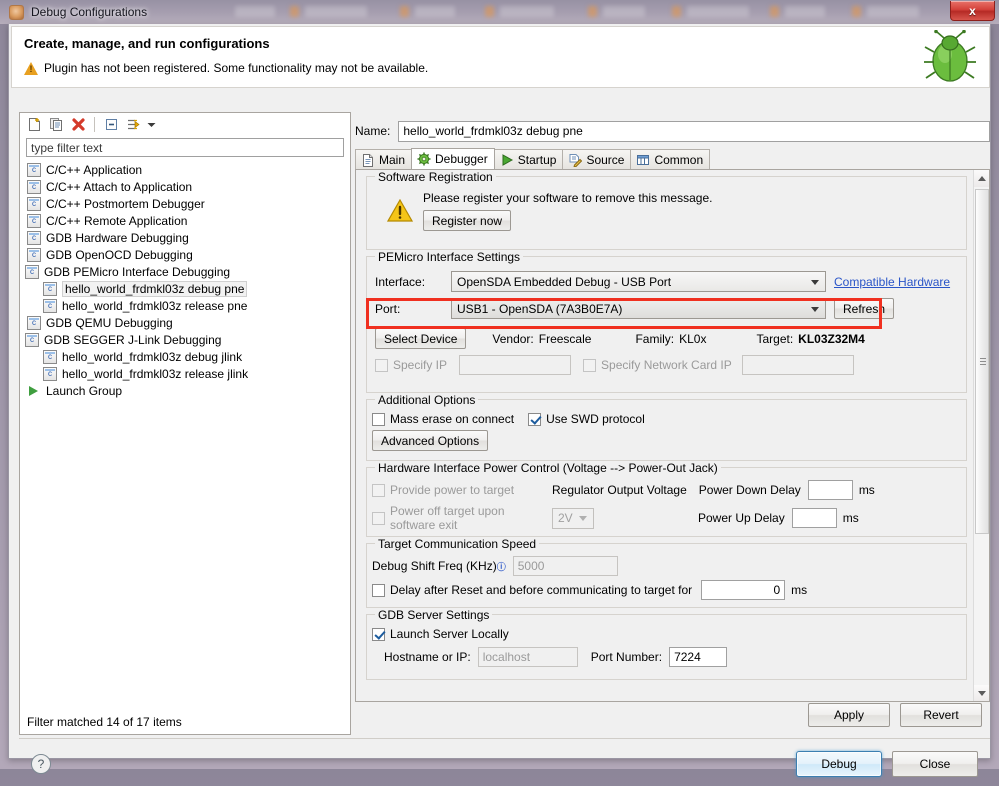 This screenshot has width=999, height=786. I want to click on tree-item: c GDB PEMicro Interface Debugging, so click(185, 271).